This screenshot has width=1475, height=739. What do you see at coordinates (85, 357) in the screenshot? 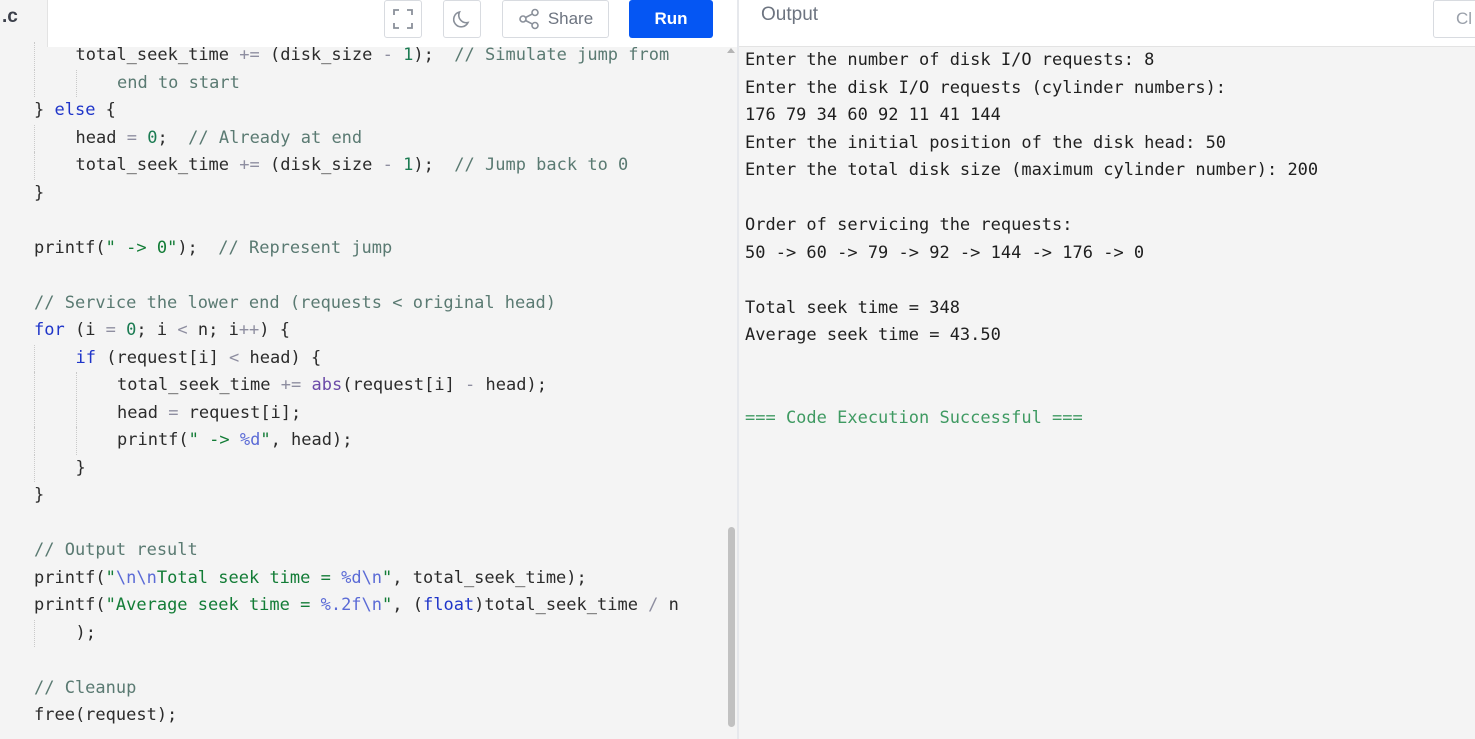
I see `code-token: if` at bounding box center [85, 357].